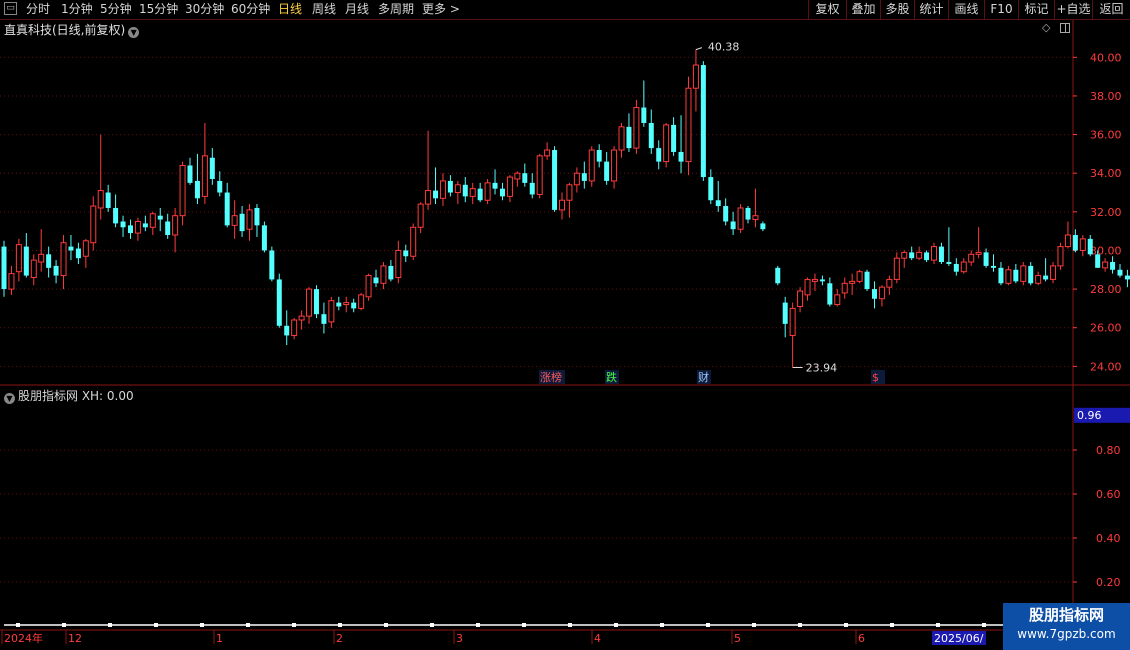 This screenshot has height=650, width=1130. Describe the element at coordinates (1108, 582) in the screenshot. I see `sub-y-tick-label: 0.20` at that location.